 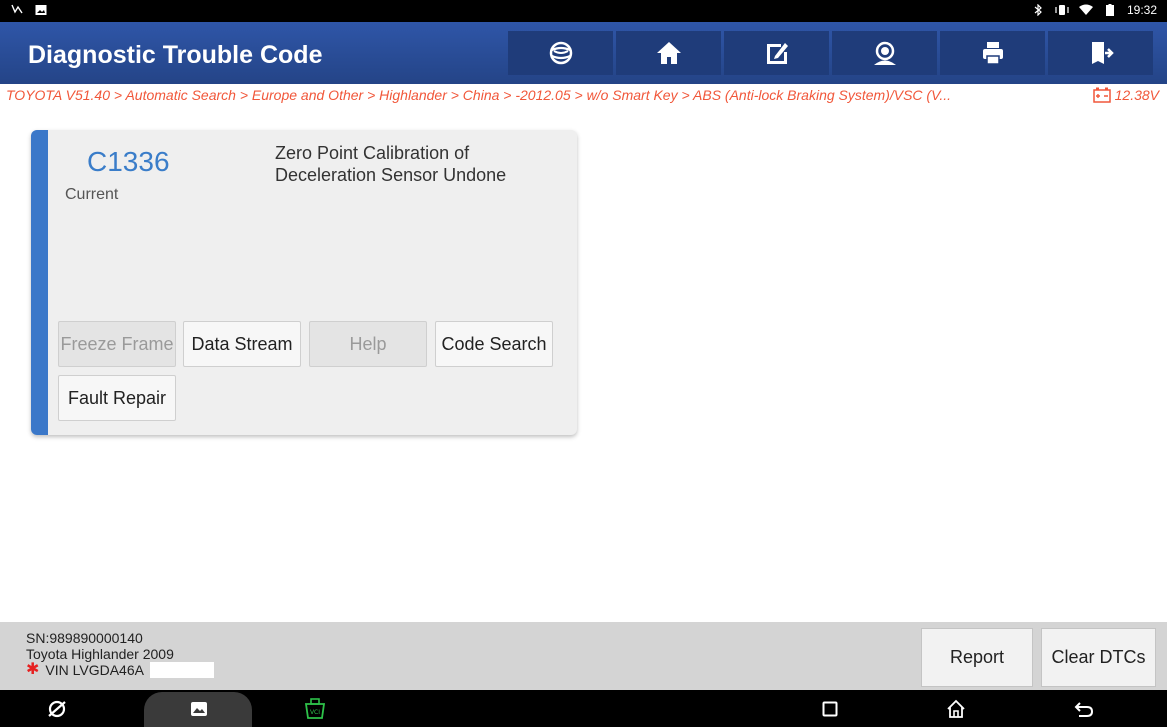 I want to click on recent-apps-button, so click(x=830, y=709).